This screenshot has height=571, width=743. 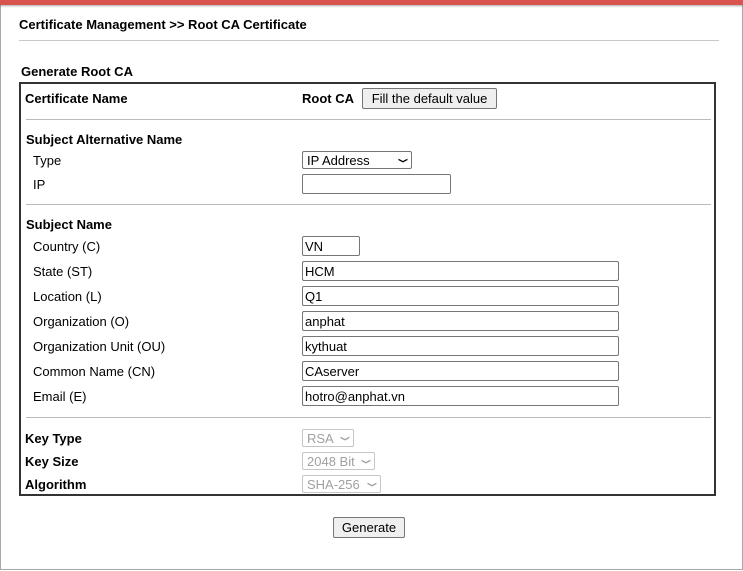 I want to click on organization-unit-input, so click(x=460, y=346).